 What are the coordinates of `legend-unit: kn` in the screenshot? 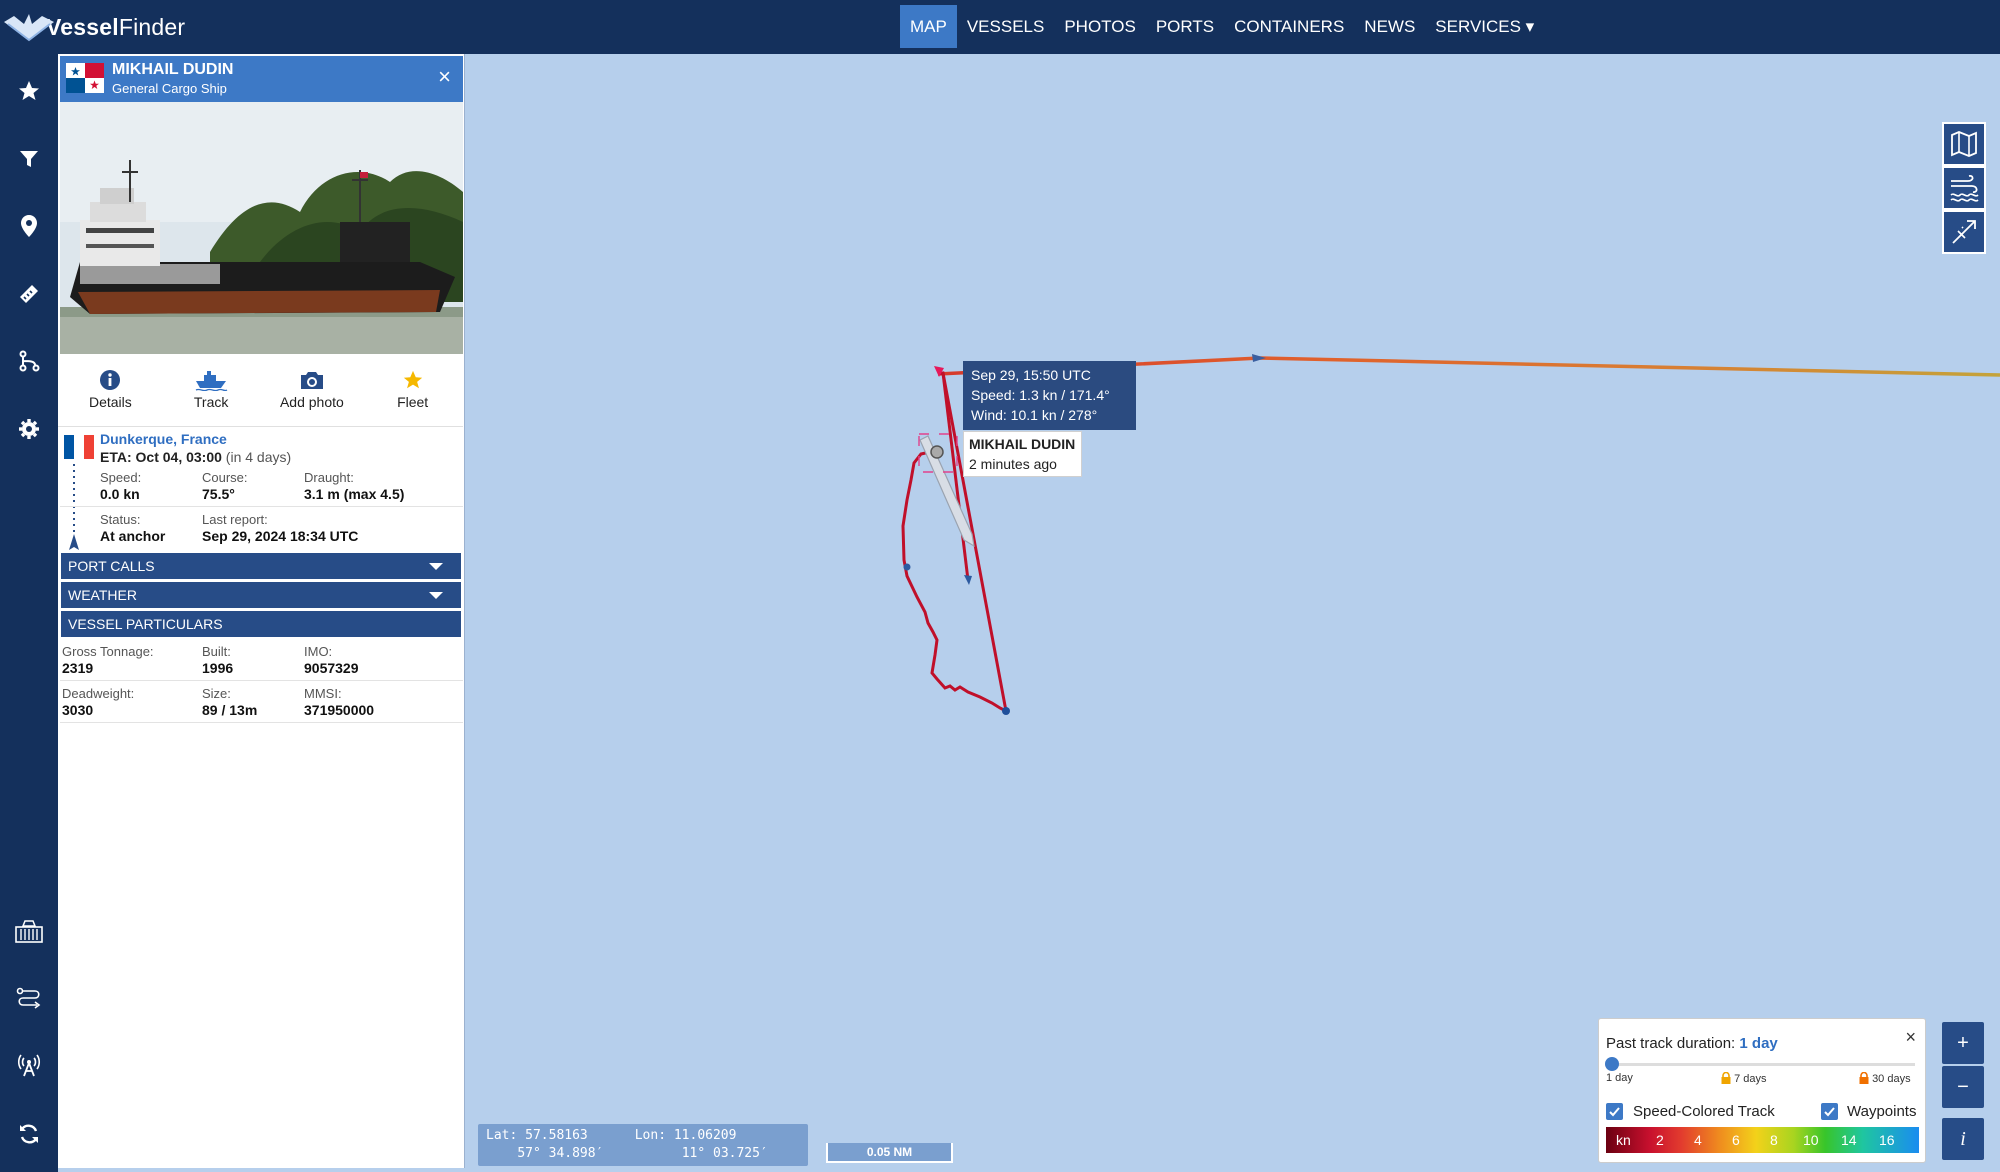 It's located at (1623, 1140).